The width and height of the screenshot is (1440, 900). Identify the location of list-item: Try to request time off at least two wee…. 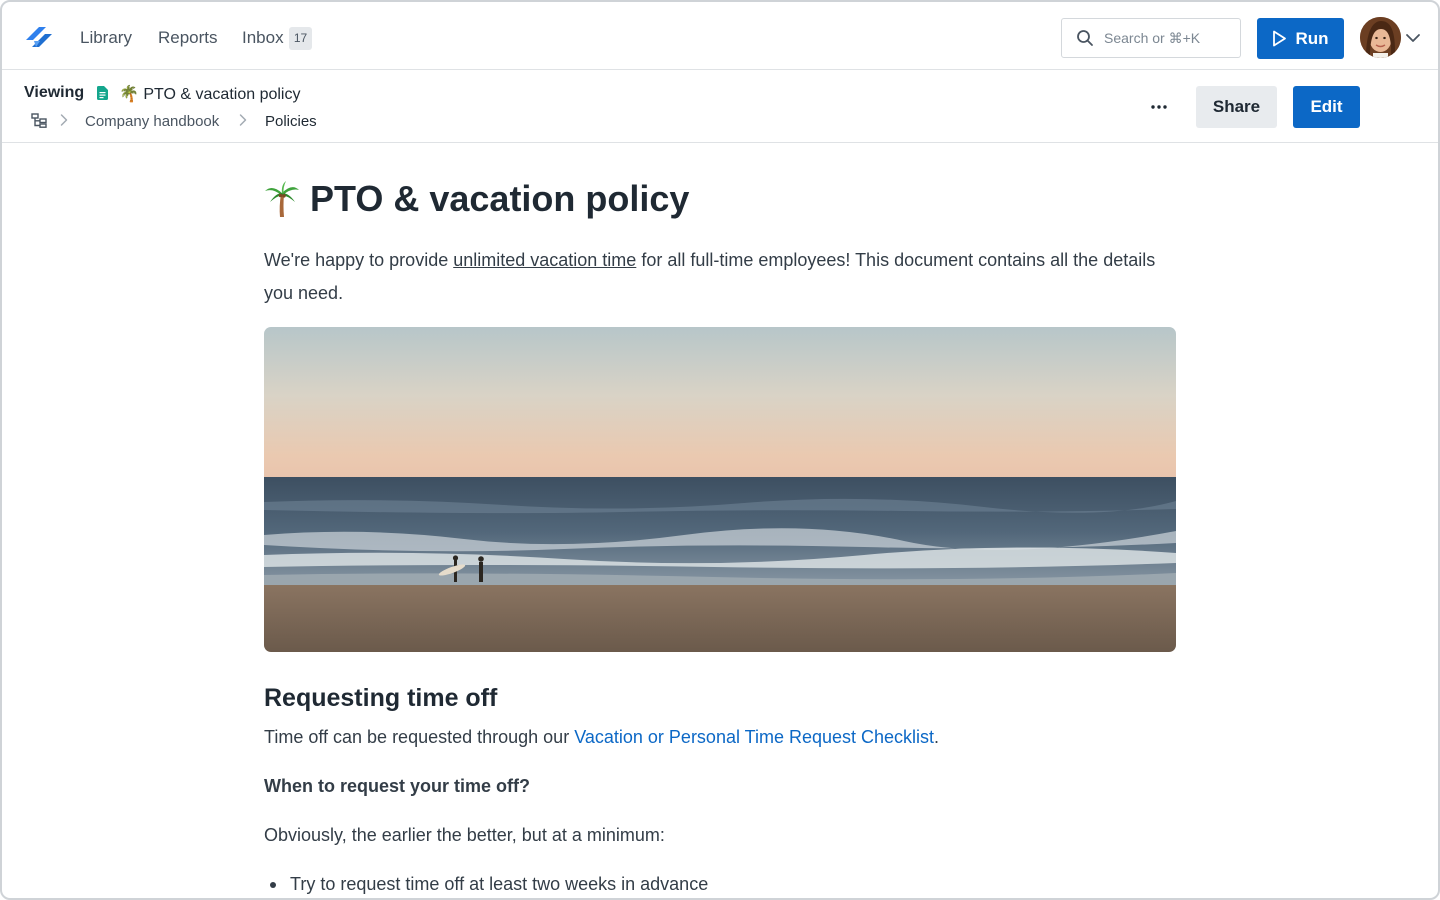
(486, 884).